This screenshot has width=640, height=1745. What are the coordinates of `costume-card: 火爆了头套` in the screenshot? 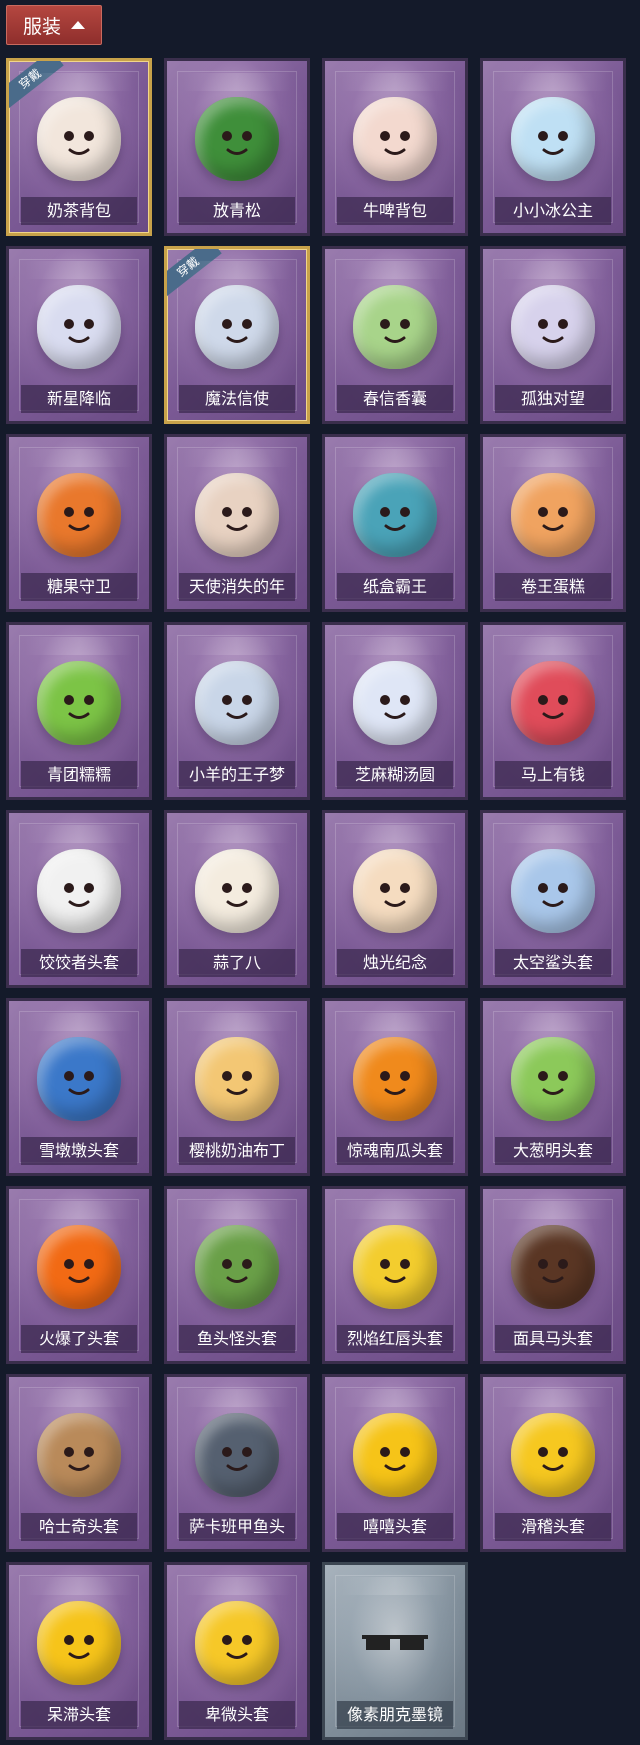 It's located at (79, 1275).